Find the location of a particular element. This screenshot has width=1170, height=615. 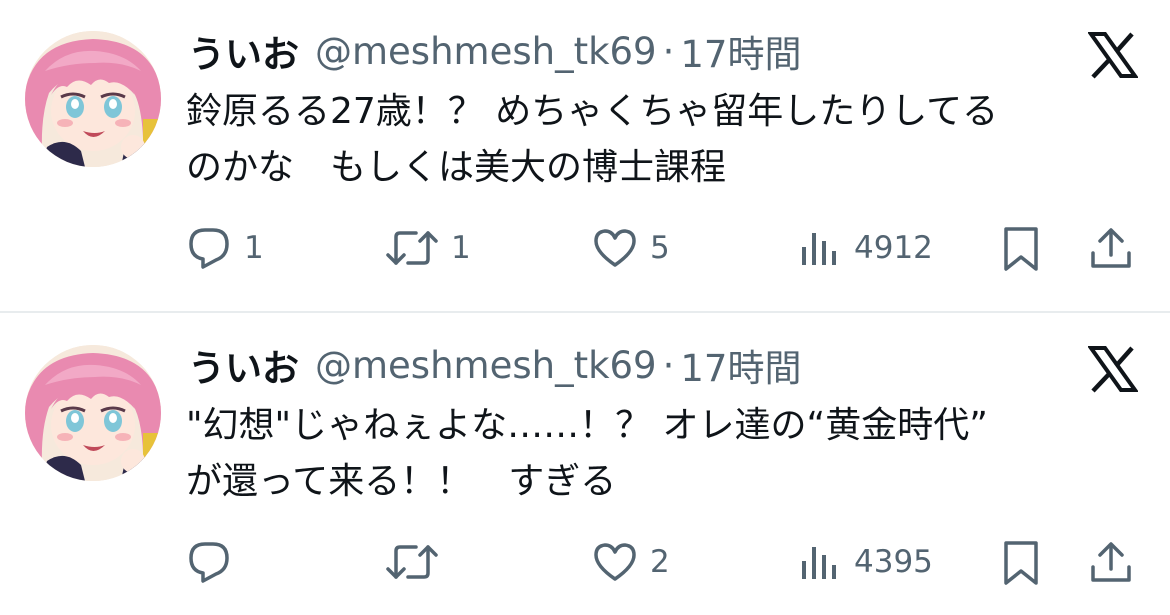

retweet-button is located at coordinates (418, 562).